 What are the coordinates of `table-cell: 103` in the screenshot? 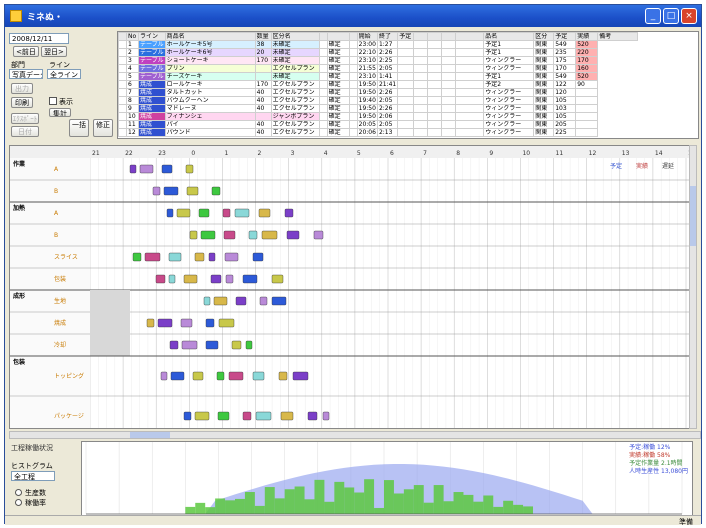 It's located at (565, 108).